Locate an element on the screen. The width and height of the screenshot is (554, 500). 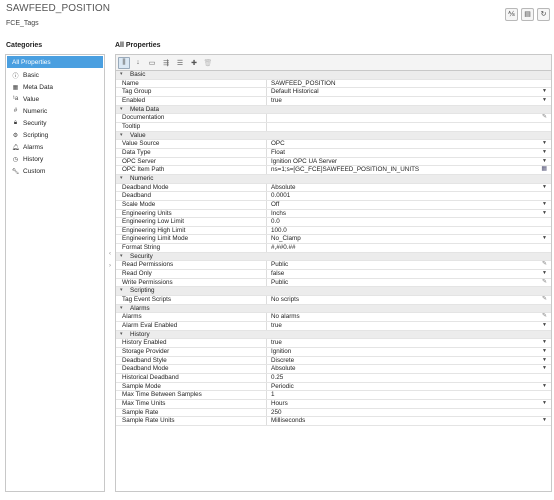
property-value: 0.0001 is located at coordinates (409, 196).